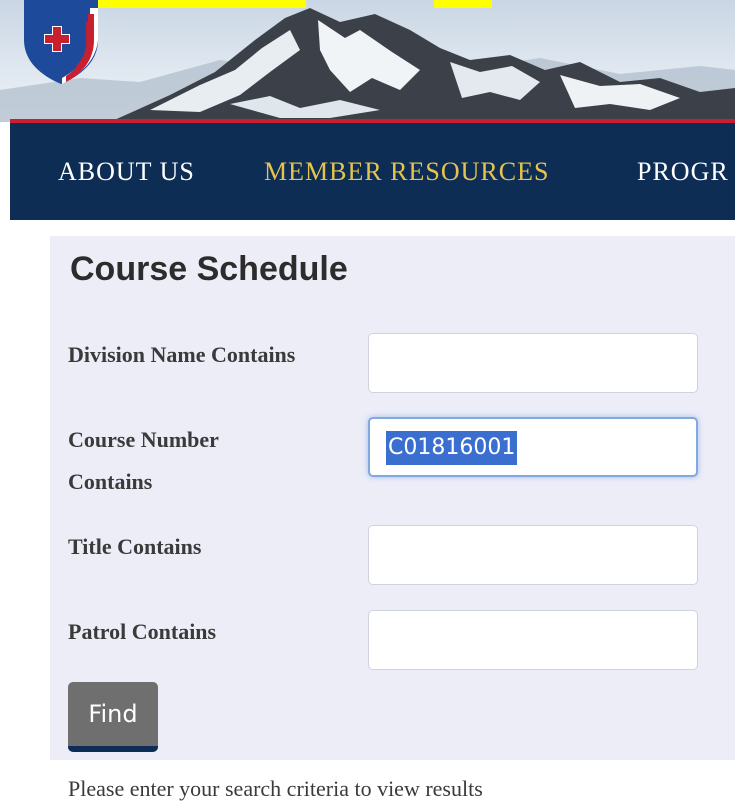 The image size is (735, 806). Describe the element at coordinates (113, 717) in the screenshot. I see `find-button: Find` at that location.